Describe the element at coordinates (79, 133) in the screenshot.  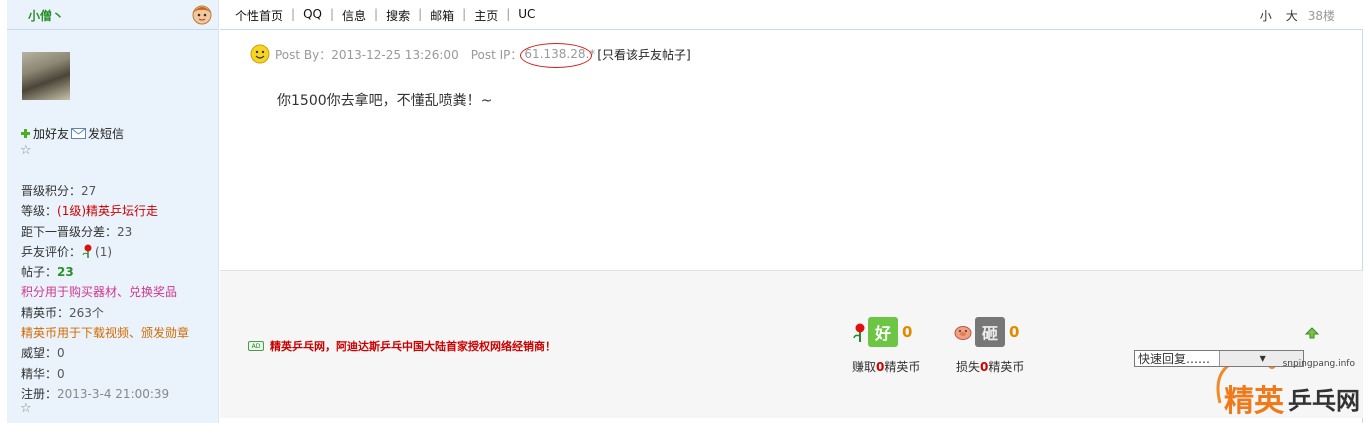
I see `envelope-icon` at that location.